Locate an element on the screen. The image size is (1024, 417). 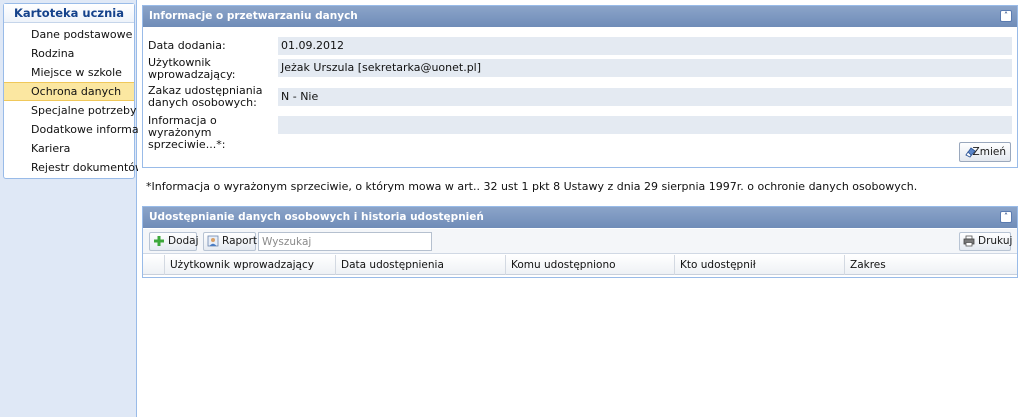
edit-button: Zmień is located at coordinates (985, 152).